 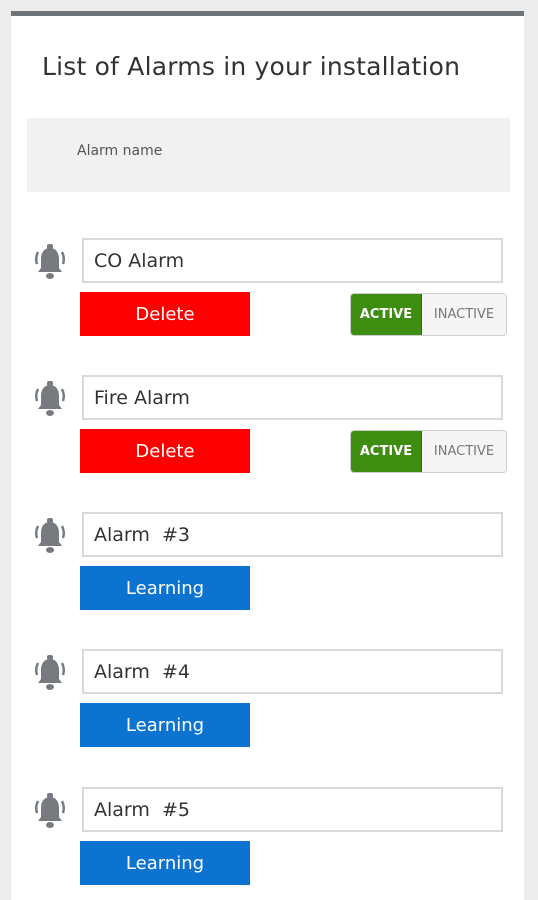 What do you see at coordinates (120, 151) in the screenshot?
I see `alarm-name-column-header: Alarm name` at bounding box center [120, 151].